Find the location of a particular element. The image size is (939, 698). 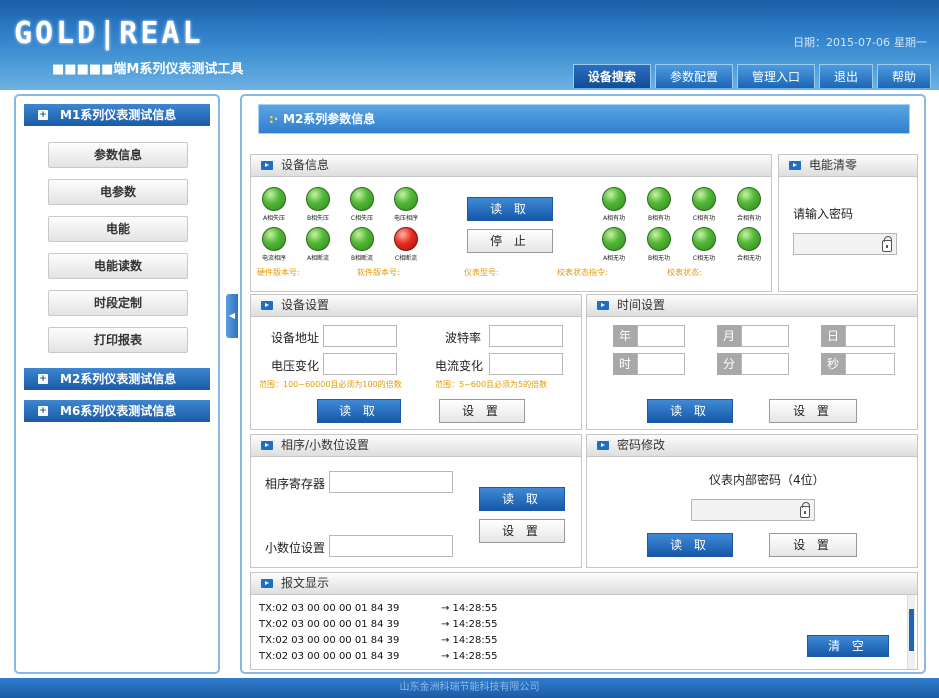

led-c-phase-active is located at coordinates (704, 199).